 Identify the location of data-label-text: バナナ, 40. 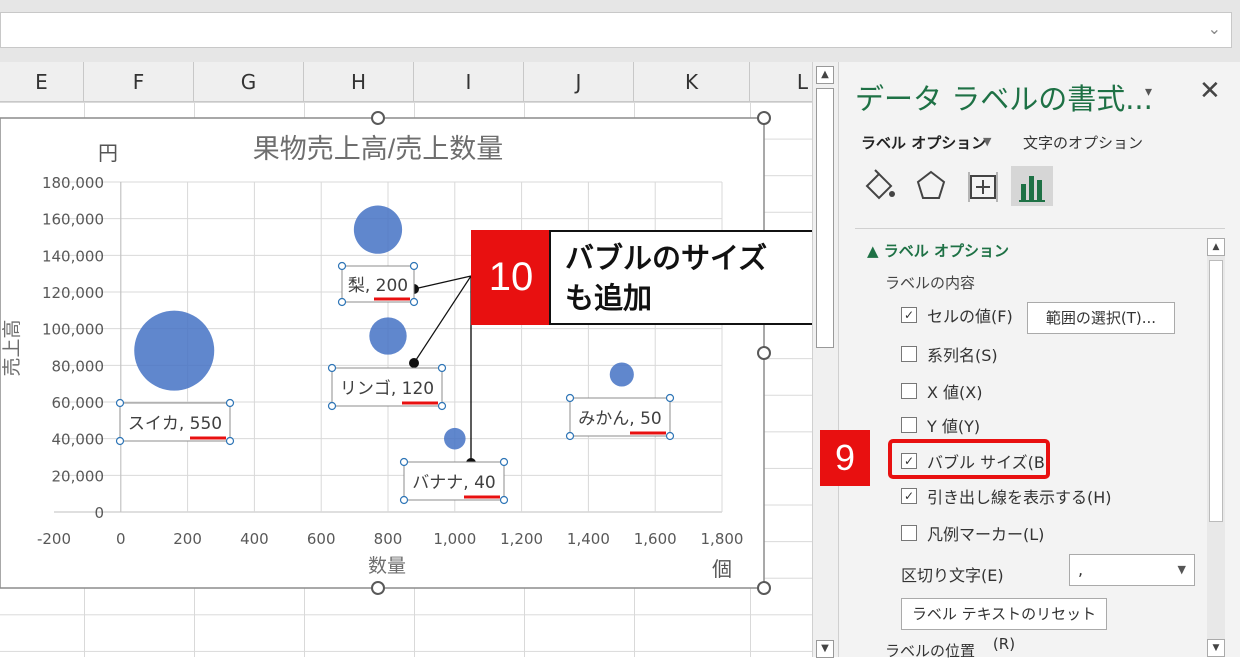
(453, 483).